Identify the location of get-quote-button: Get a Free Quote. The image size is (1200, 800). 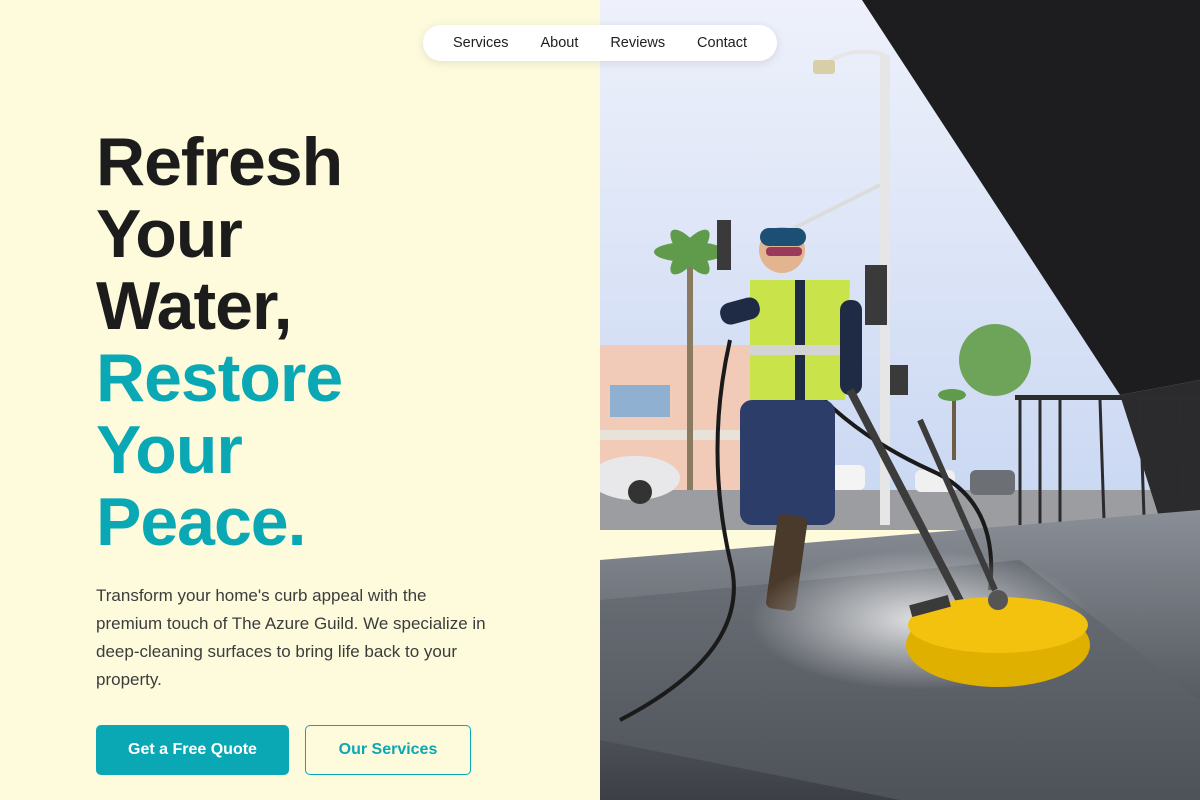
(192, 750).